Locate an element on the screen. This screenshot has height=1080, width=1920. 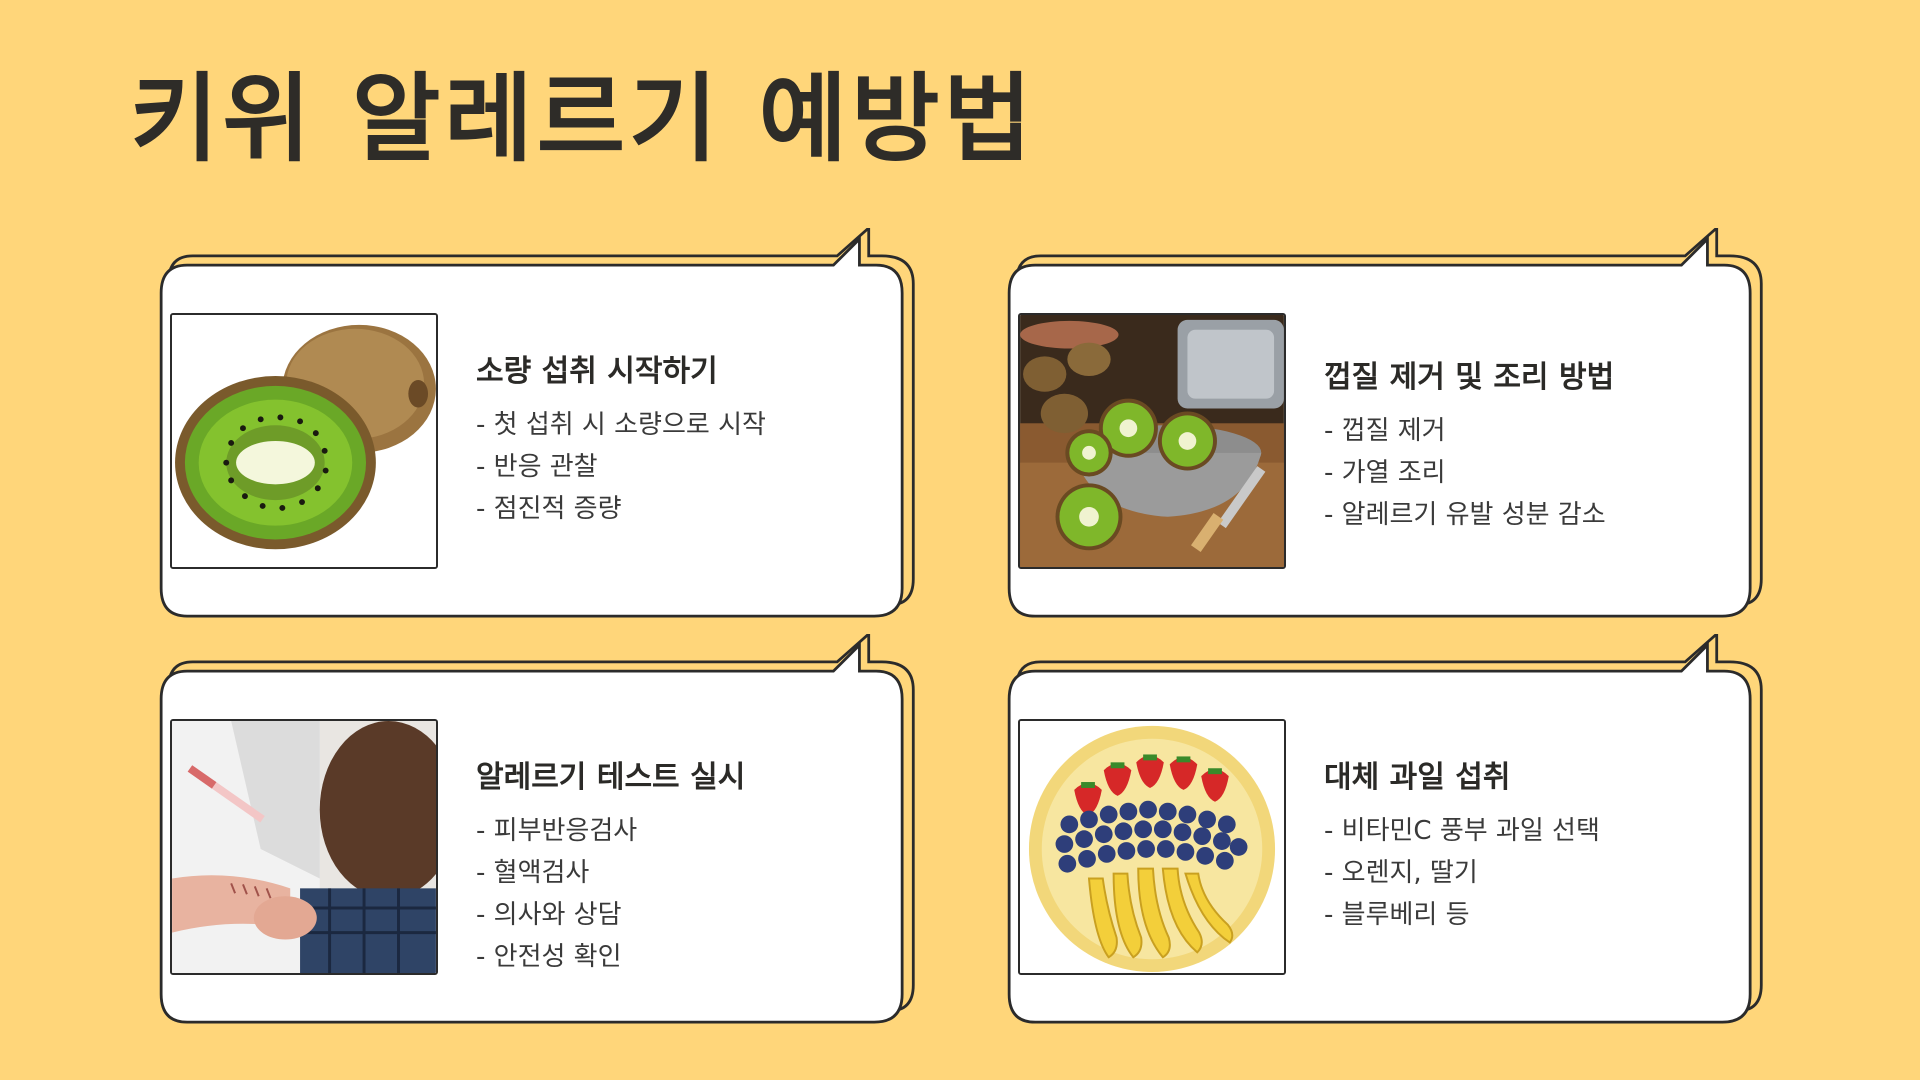
list-item: - 껍질 제거 is located at coordinates (1385, 431).